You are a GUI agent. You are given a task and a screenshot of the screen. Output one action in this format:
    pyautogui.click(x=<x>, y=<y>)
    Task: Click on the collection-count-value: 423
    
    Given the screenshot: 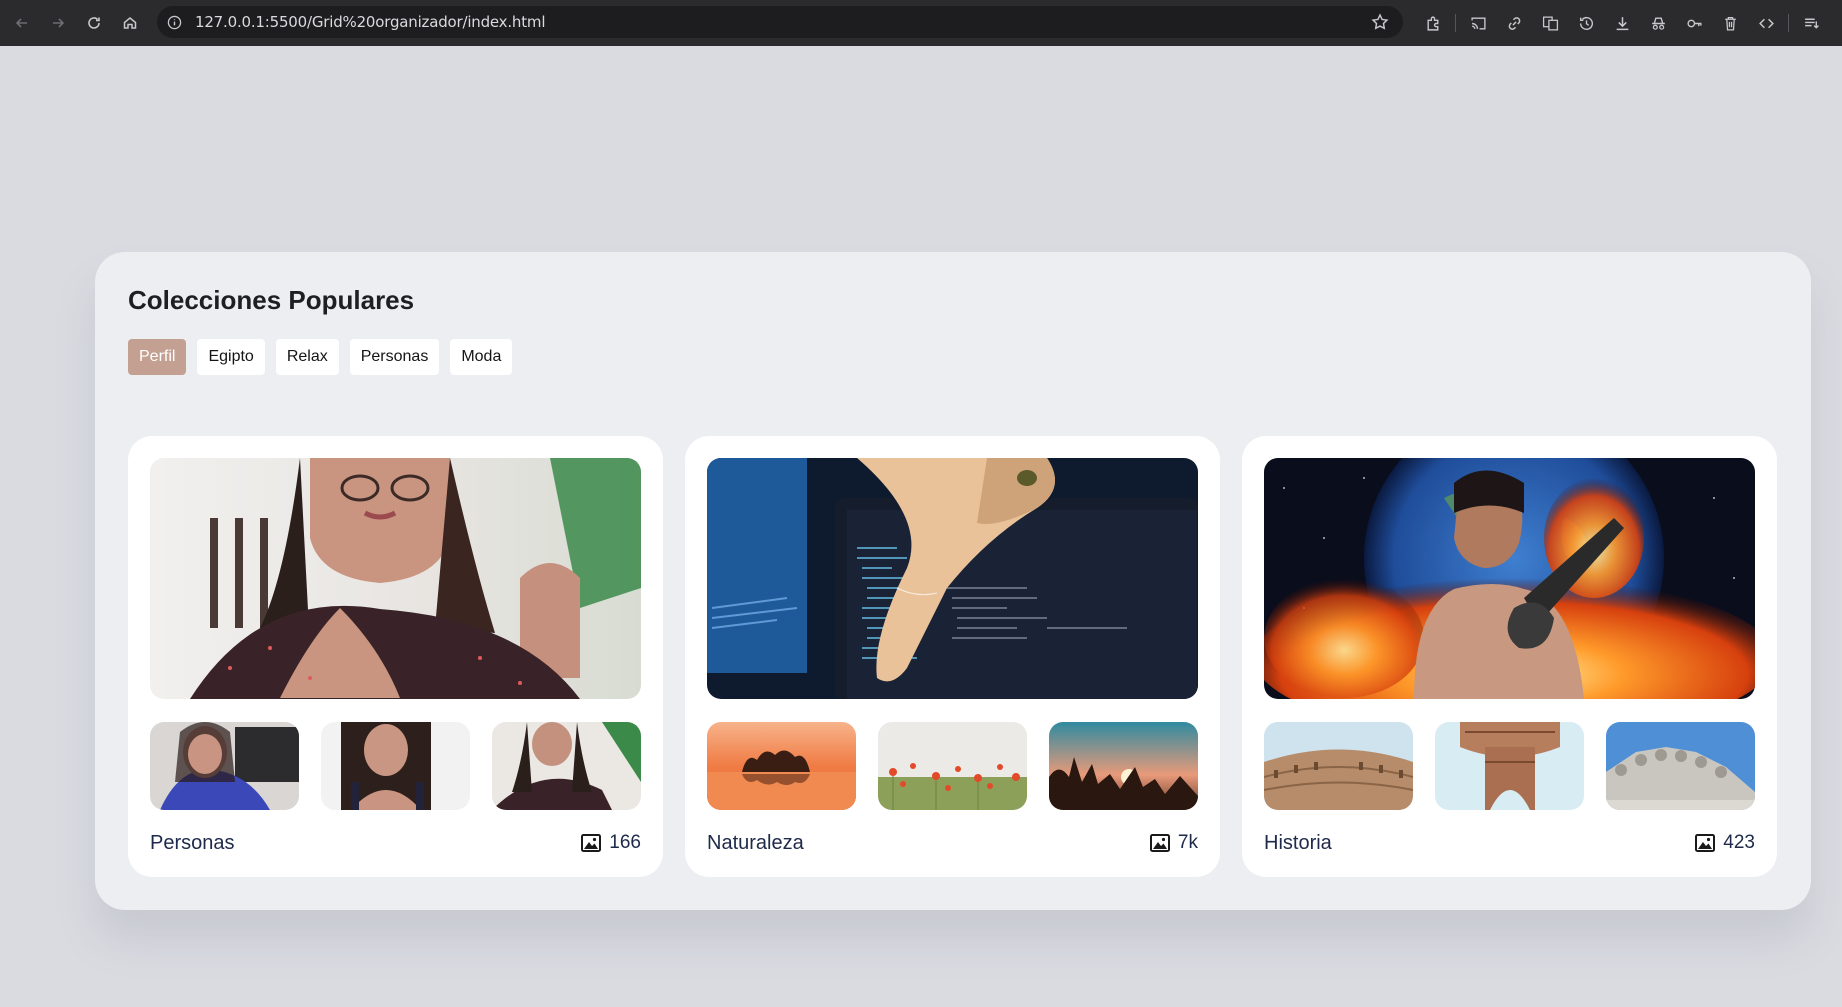 What is the action you would take?
    pyautogui.click(x=1739, y=842)
    